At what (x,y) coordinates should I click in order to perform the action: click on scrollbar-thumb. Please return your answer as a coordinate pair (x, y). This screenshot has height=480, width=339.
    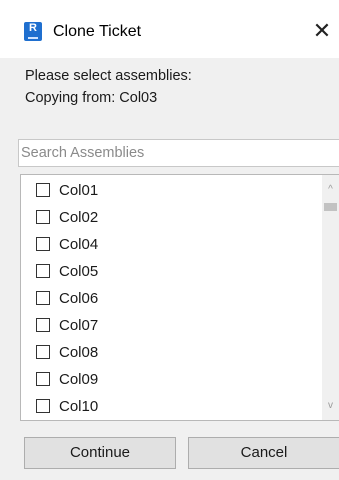
    Looking at the image, I should click on (330, 207).